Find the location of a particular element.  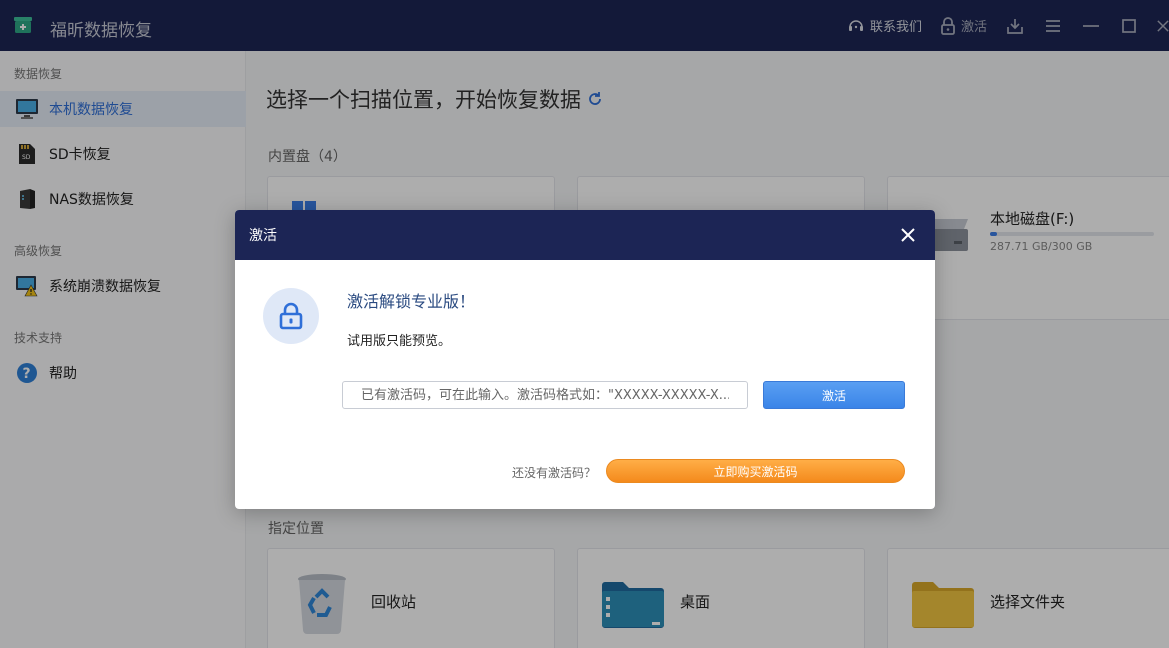

dialog-title: 激活解锁专业版！ is located at coordinates (411, 301).